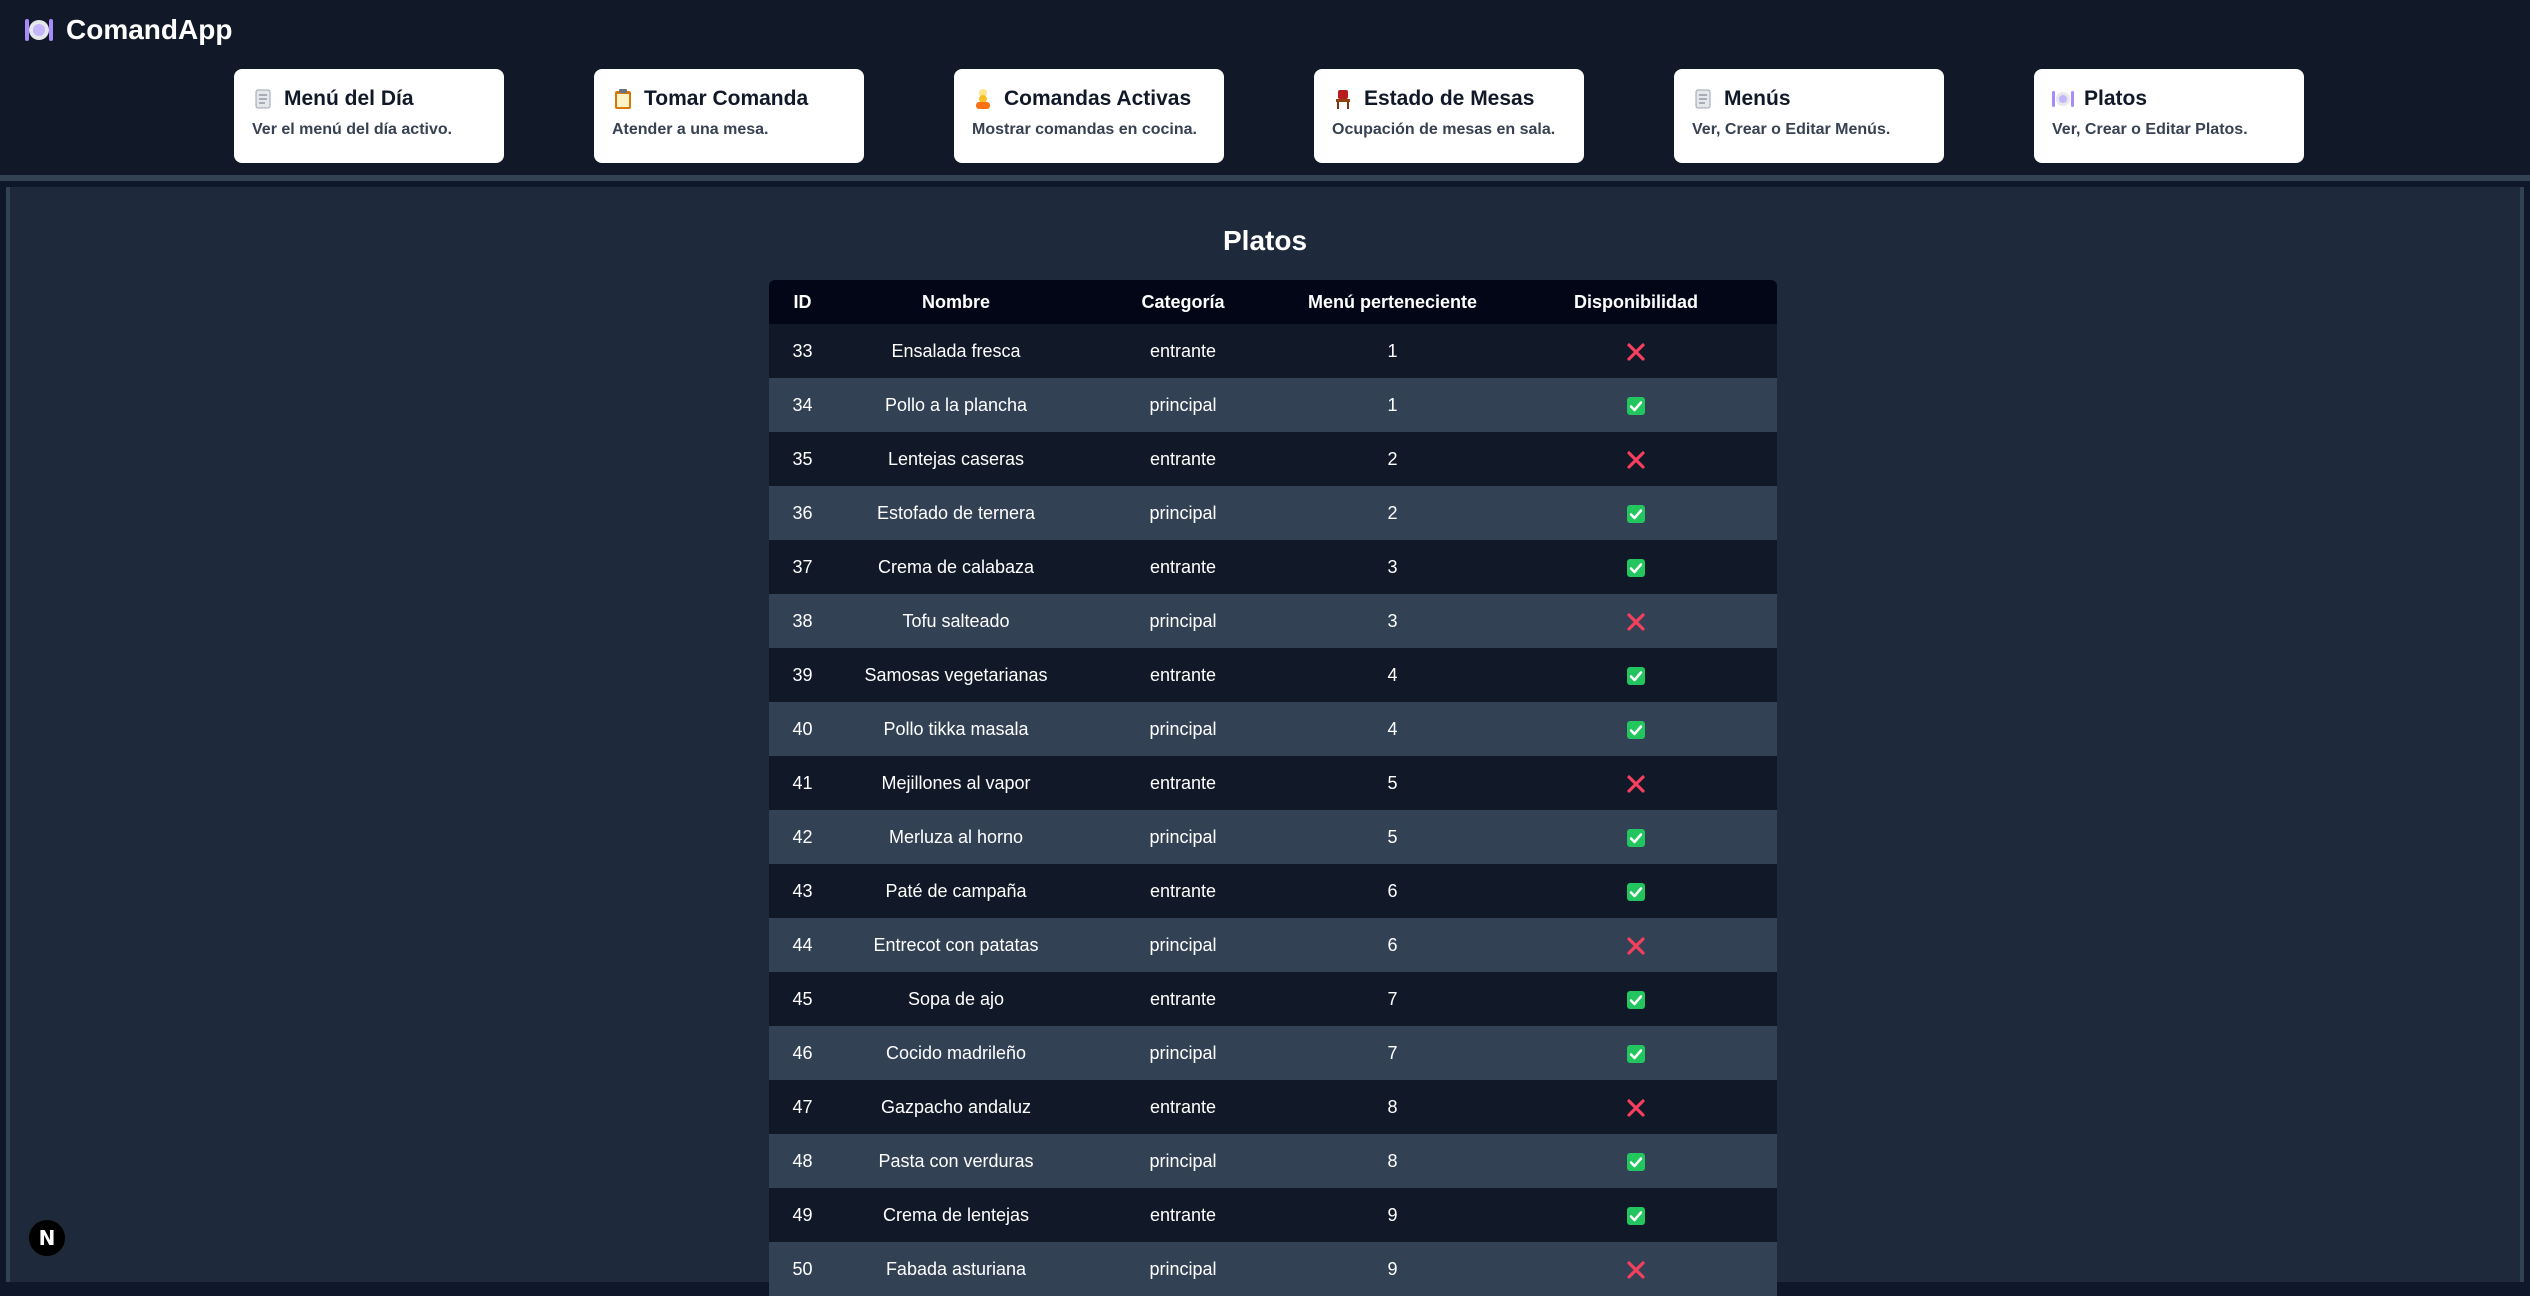  I want to click on column-header-disponibilidad: Disponibilidad, so click(1636, 301).